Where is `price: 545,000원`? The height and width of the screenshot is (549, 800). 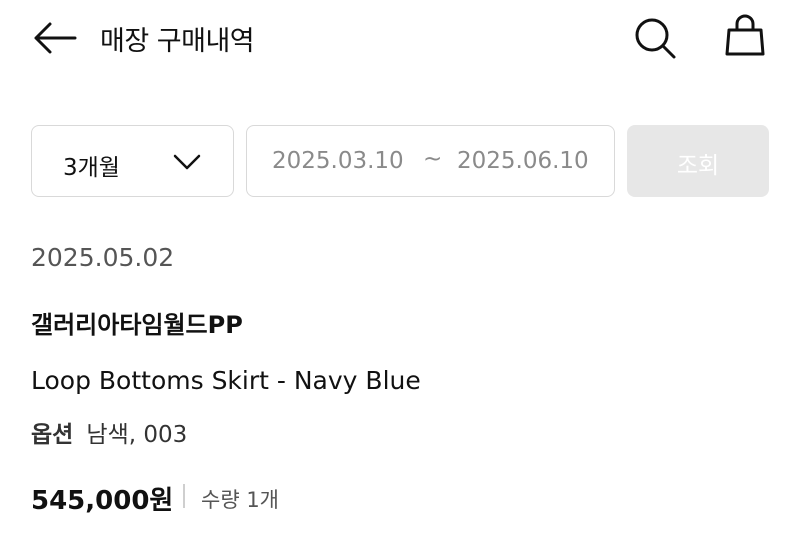 price: 545,000원 is located at coordinates (102, 501).